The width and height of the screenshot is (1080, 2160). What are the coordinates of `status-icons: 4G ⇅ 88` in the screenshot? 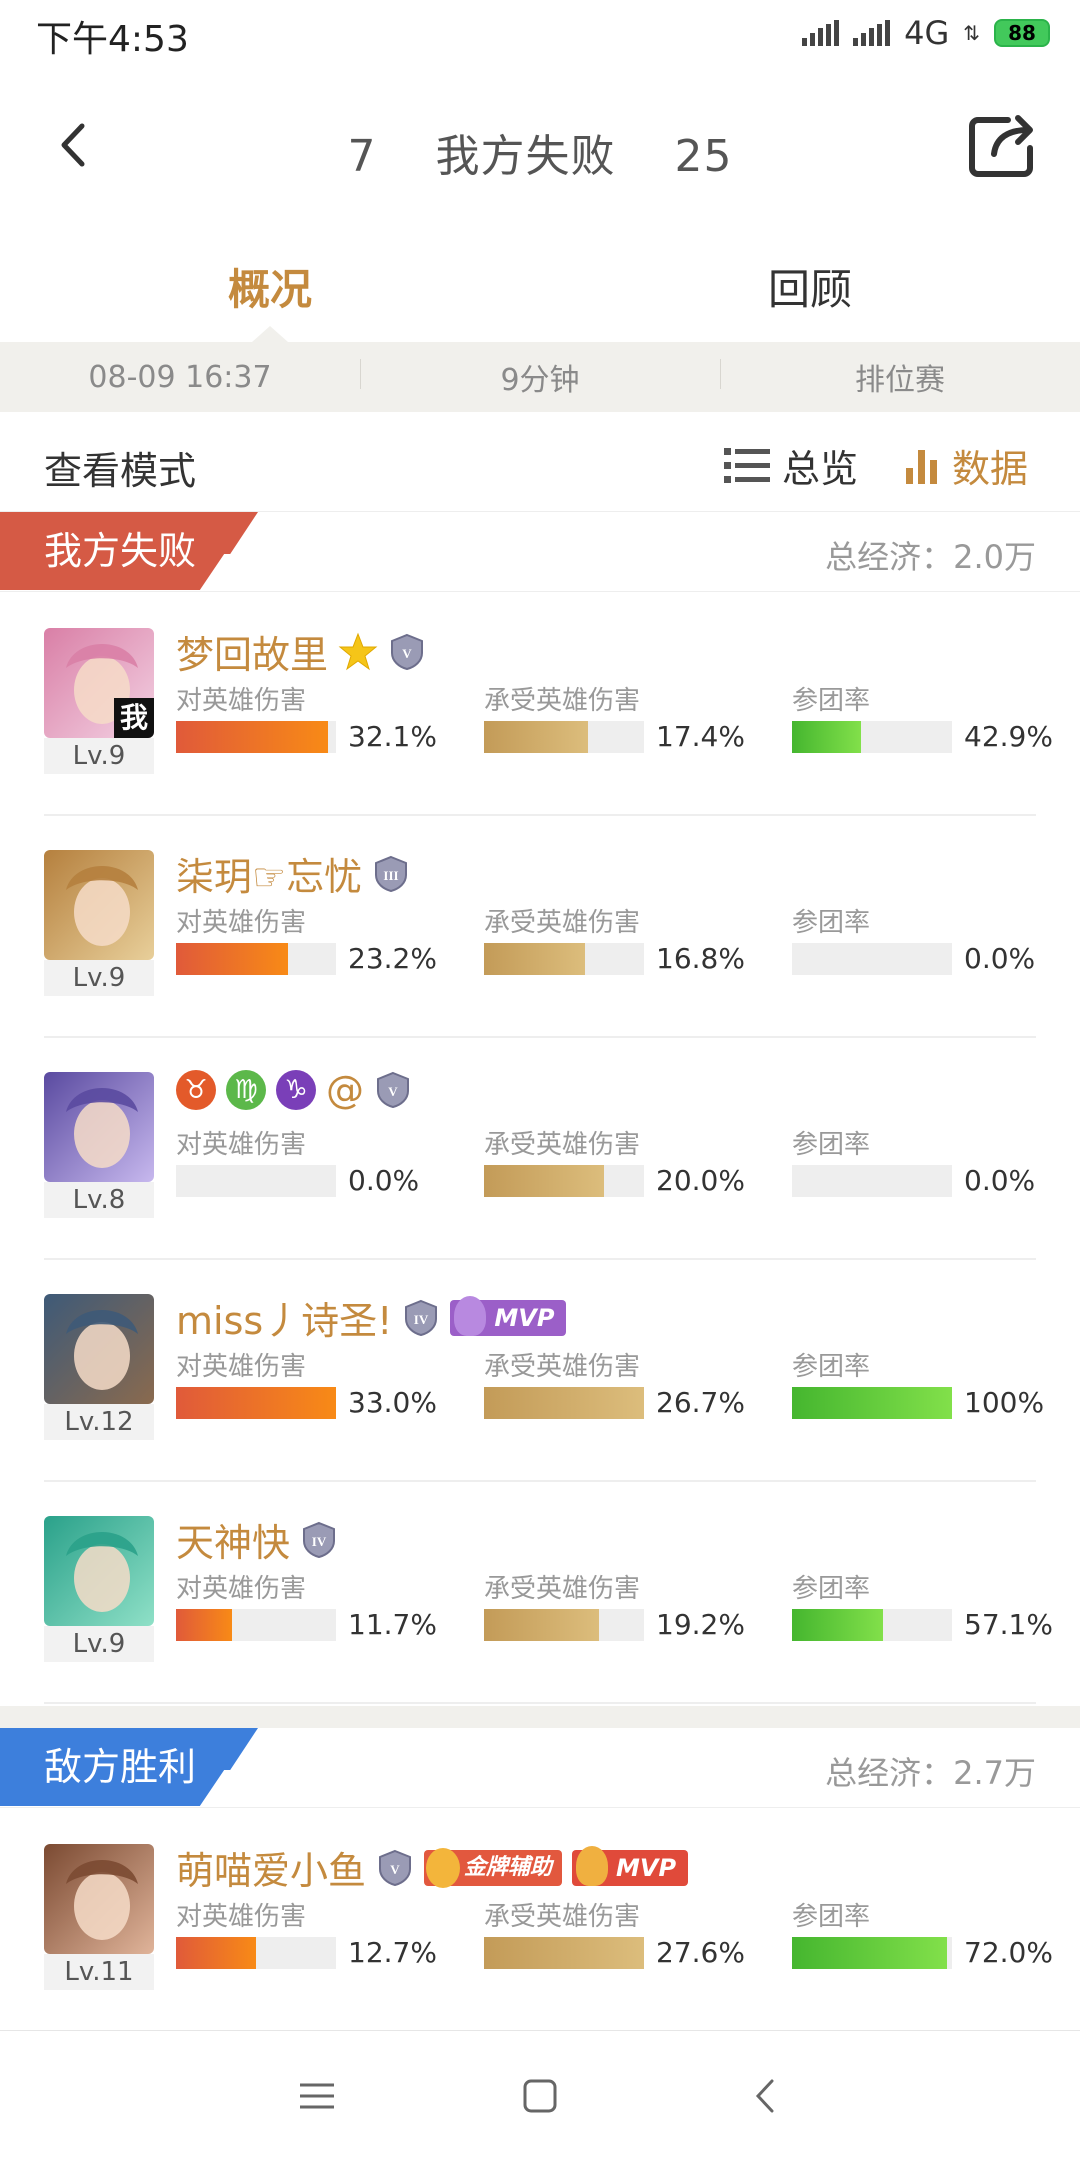 It's located at (926, 33).